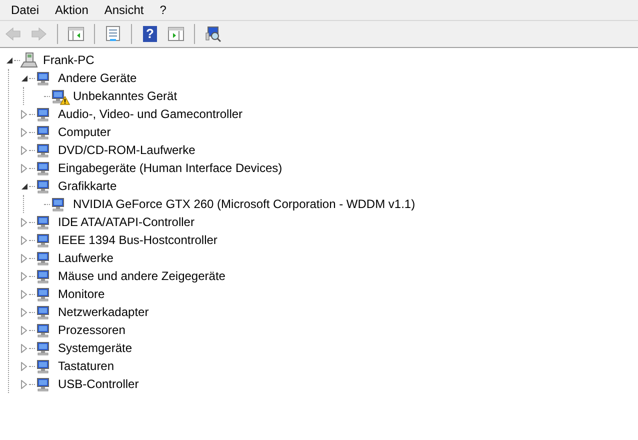 The width and height of the screenshot is (638, 440). What do you see at coordinates (87, 186) in the screenshot?
I see `tree-item-label: Grafikkarte` at bounding box center [87, 186].